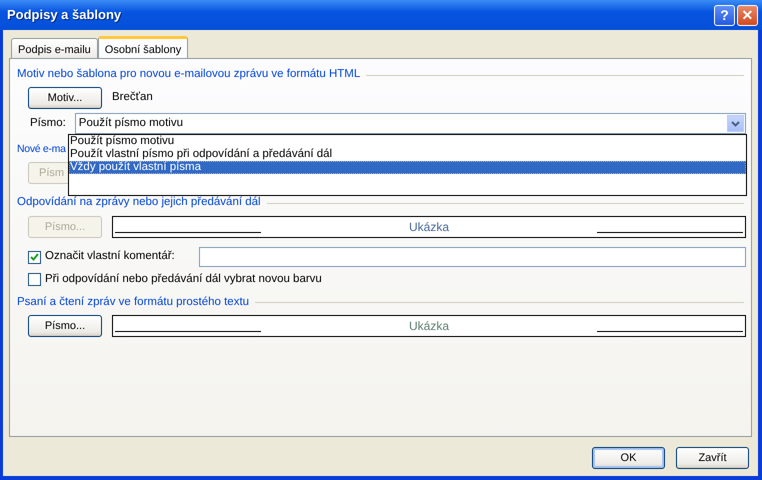 The height and width of the screenshot is (480, 762). What do you see at coordinates (64, 15) in the screenshot?
I see `window-title: Podpisy a šablony` at bounding box center [64, 15].